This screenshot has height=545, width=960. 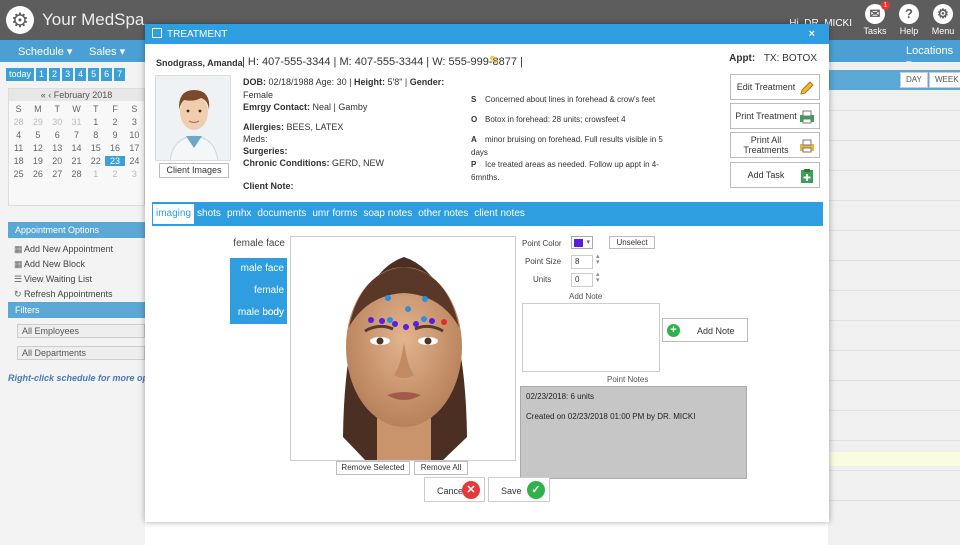 What do you see at coordinates (812, 34) in the screenshot?
I see `close-icon: ×` at bounding box center [812, 34].